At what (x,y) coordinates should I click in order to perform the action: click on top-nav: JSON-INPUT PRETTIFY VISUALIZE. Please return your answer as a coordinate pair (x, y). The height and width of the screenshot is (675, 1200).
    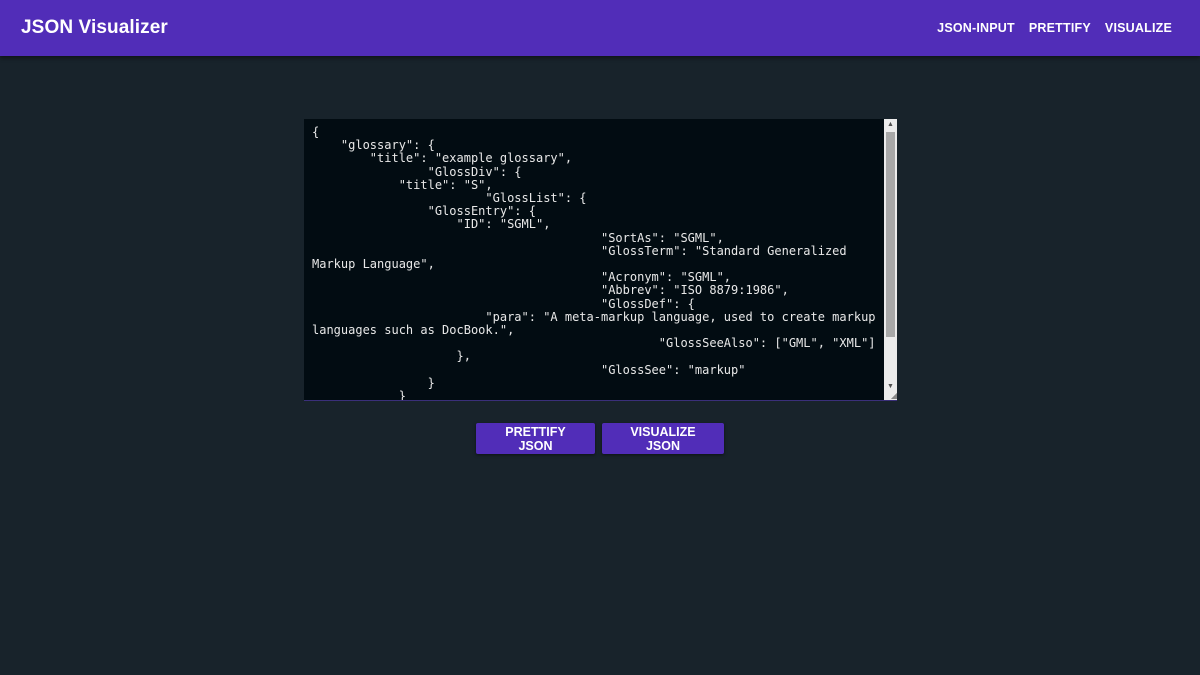
    Looking at the image, I should click on (1054, 28).